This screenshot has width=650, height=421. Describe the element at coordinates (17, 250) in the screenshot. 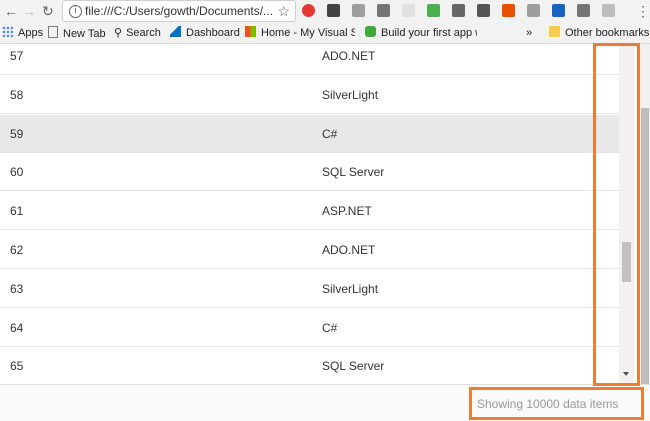

I see `row-id-cell: 62` at that location.